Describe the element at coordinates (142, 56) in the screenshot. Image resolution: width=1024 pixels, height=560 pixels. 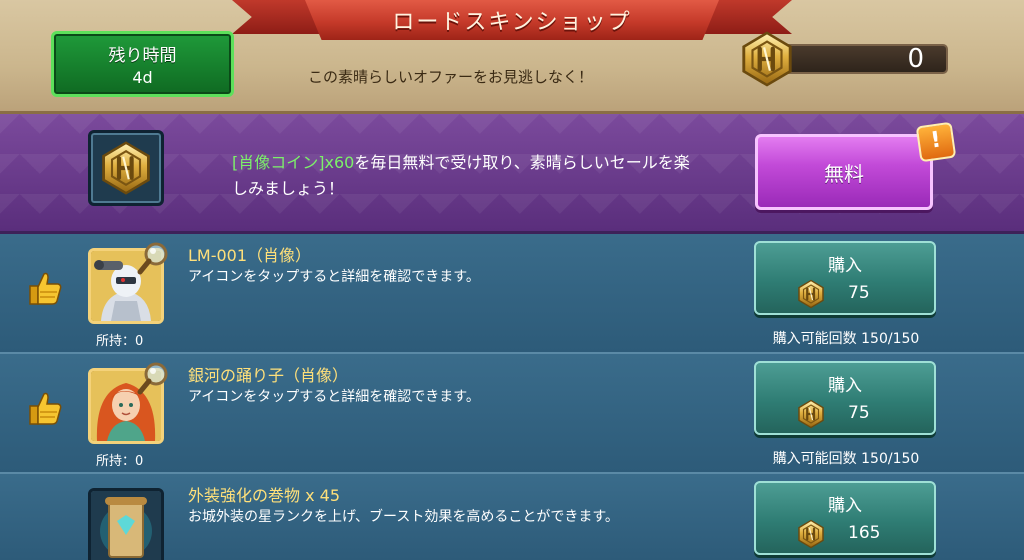
I see `remaining-time-label: 残り時間` at that location.